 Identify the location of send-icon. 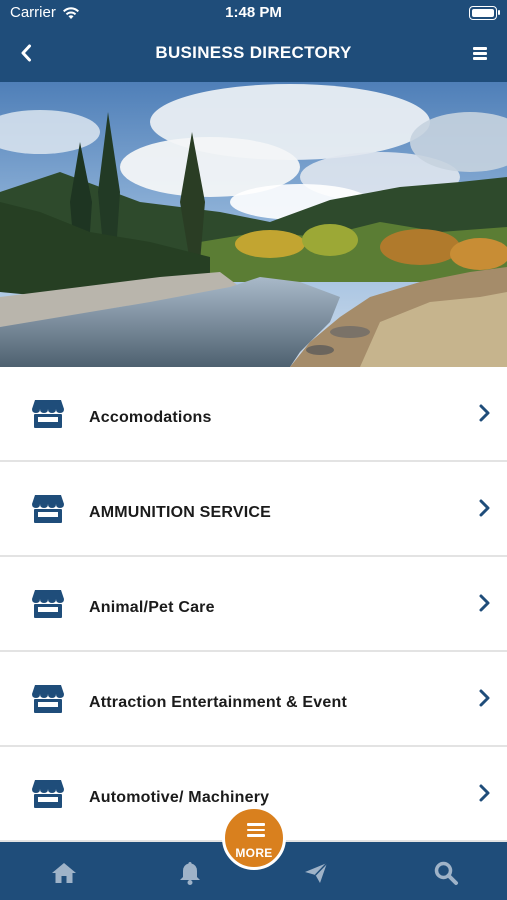
(316, 872).